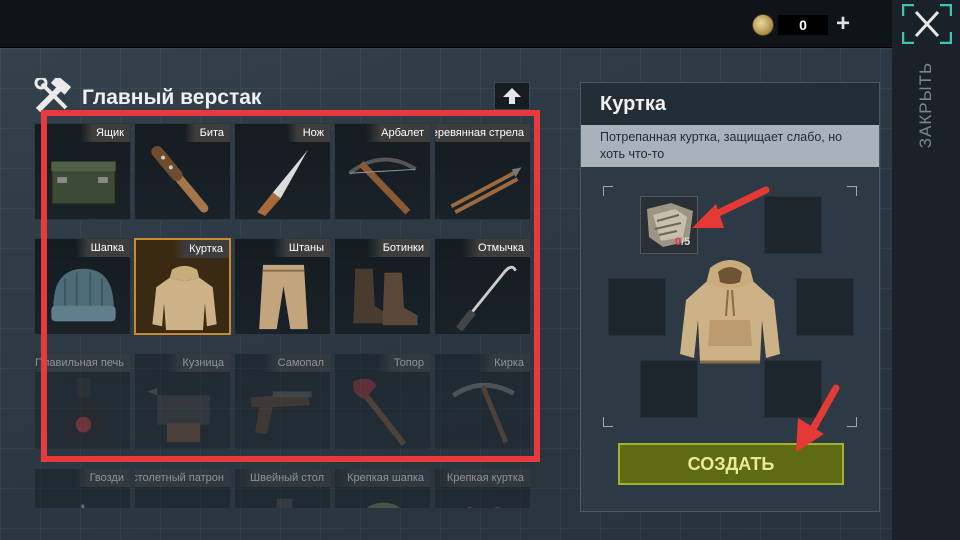 The image size is (960, 540). I want to click on recipe-item-furnace: Плавильная печь, so click(82, 401).